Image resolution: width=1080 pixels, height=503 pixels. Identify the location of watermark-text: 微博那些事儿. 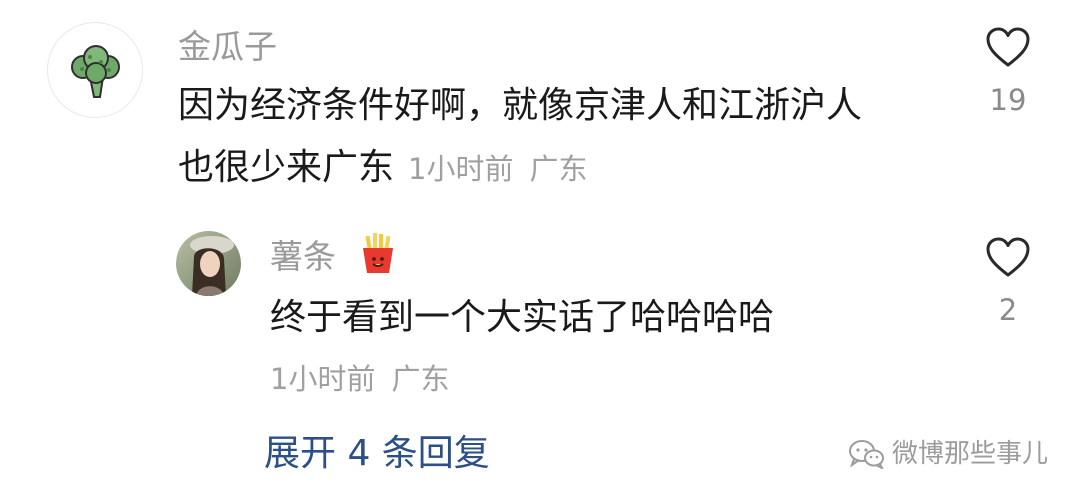
(969, 454).